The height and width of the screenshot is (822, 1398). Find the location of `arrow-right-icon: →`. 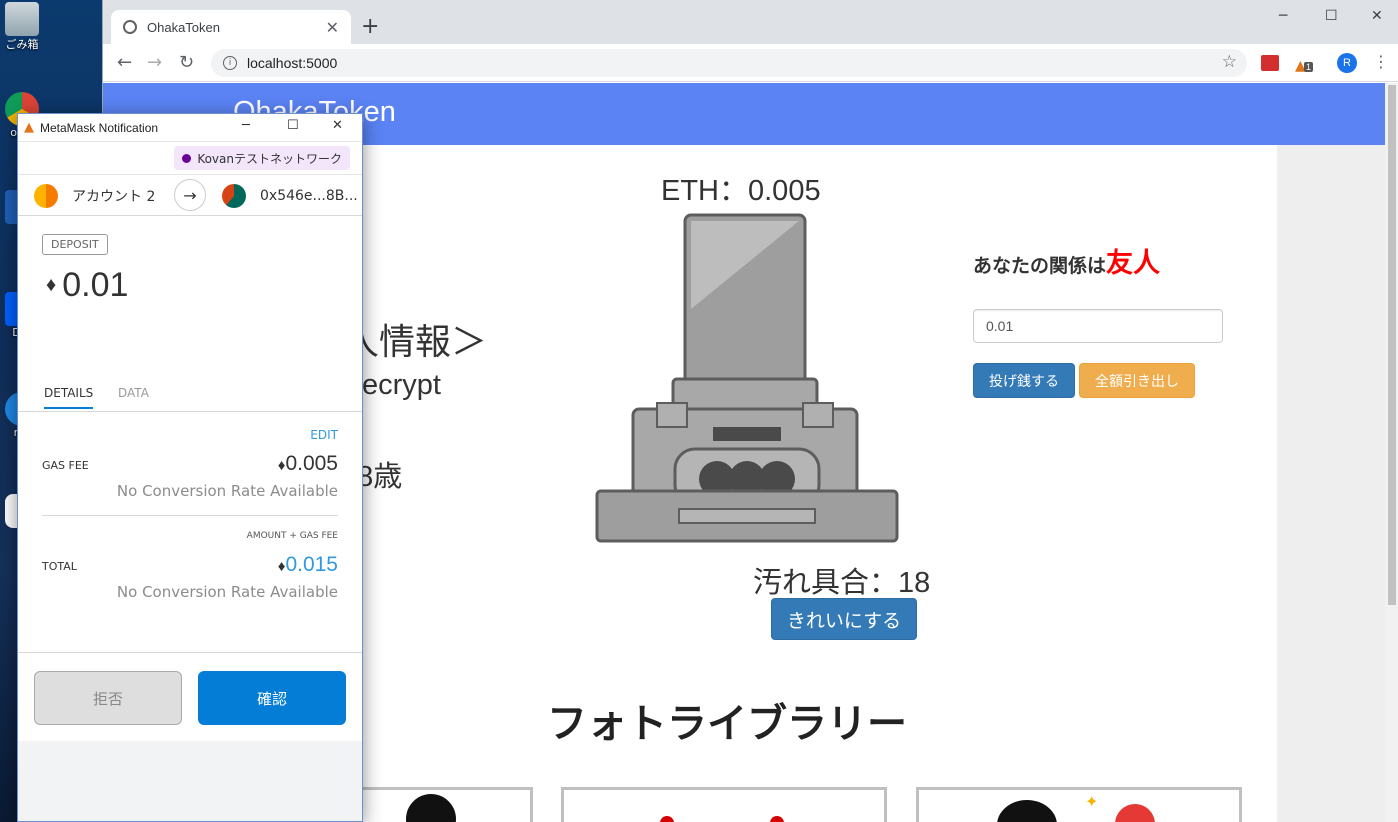

arrow-right-icon: → is located at coordinates (190, 195).